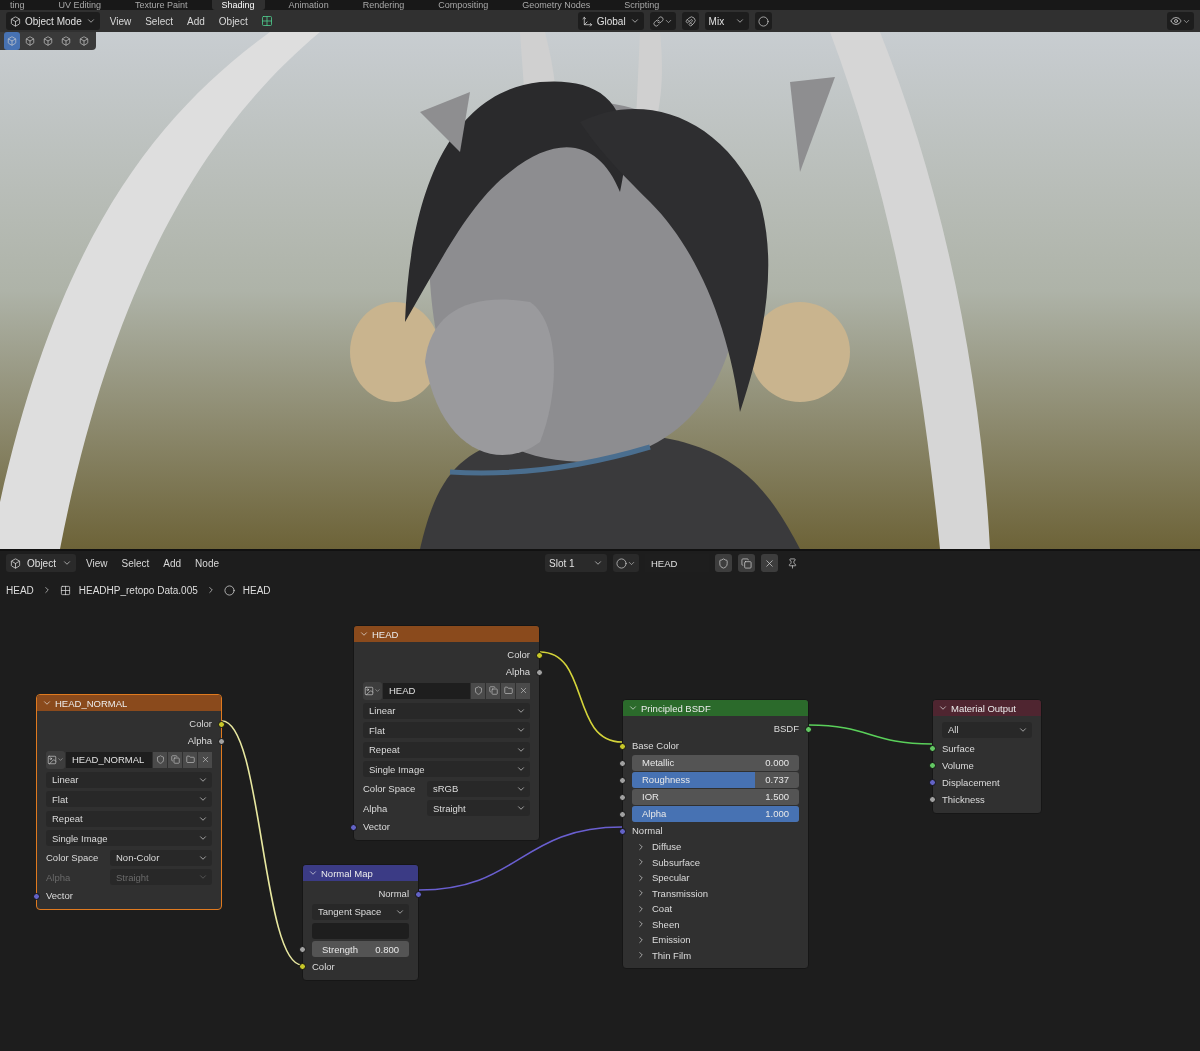 Image resolution: width=1200 pixels, height=1051 pixels. Describe the element at coordinates (360, 922) in the screenshot. I see `node-card: Normal Map Normal Tangent Space Strength 0.800 Color` at that location.